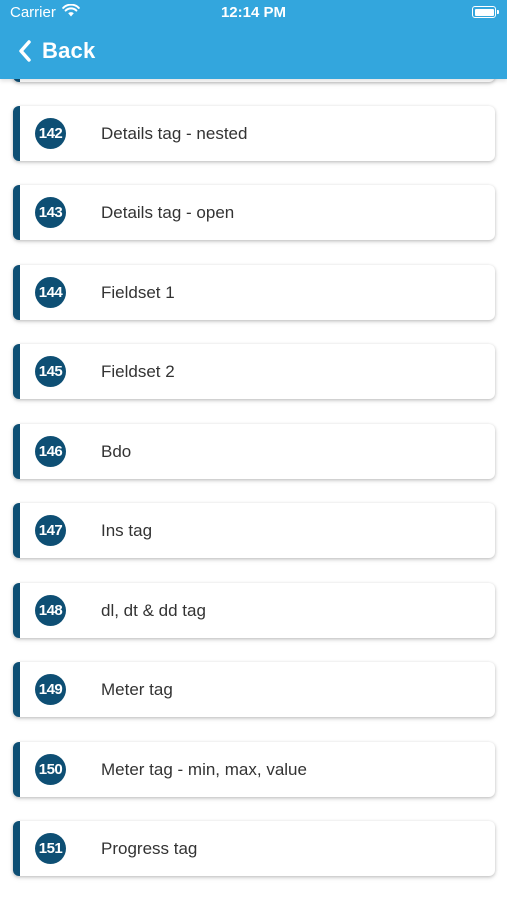 The height and width of the screenshot is (900, 507). What do you see at coordinates (138, 371) in the screenshot?
I see `item-label: Fieldset 2` at bounding box center [138, 371].